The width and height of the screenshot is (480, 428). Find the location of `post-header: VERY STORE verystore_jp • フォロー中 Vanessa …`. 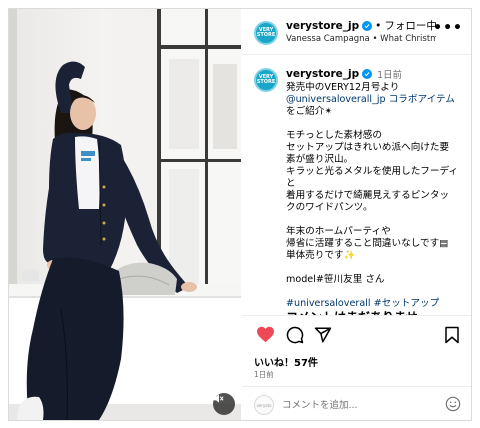

post-header: VERY STORE verystore_jp • フォロー中 Vanessa … is located at coordinates (356, 32).